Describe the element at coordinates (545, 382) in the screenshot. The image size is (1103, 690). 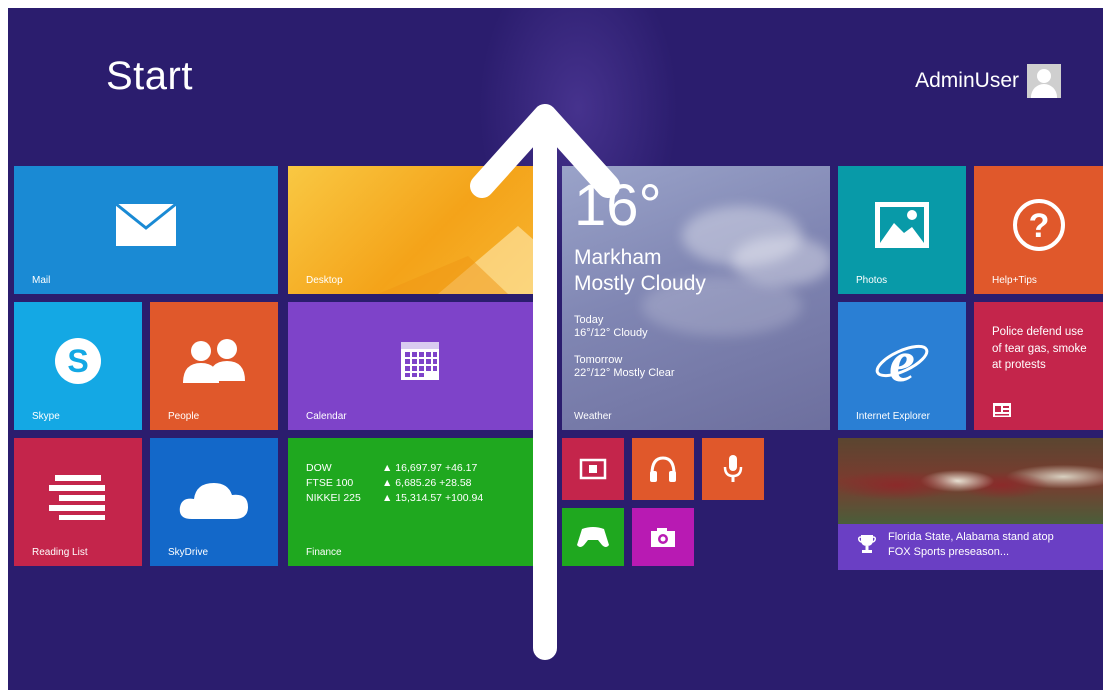
I see `swipe-up-arrow-icon` at that location.